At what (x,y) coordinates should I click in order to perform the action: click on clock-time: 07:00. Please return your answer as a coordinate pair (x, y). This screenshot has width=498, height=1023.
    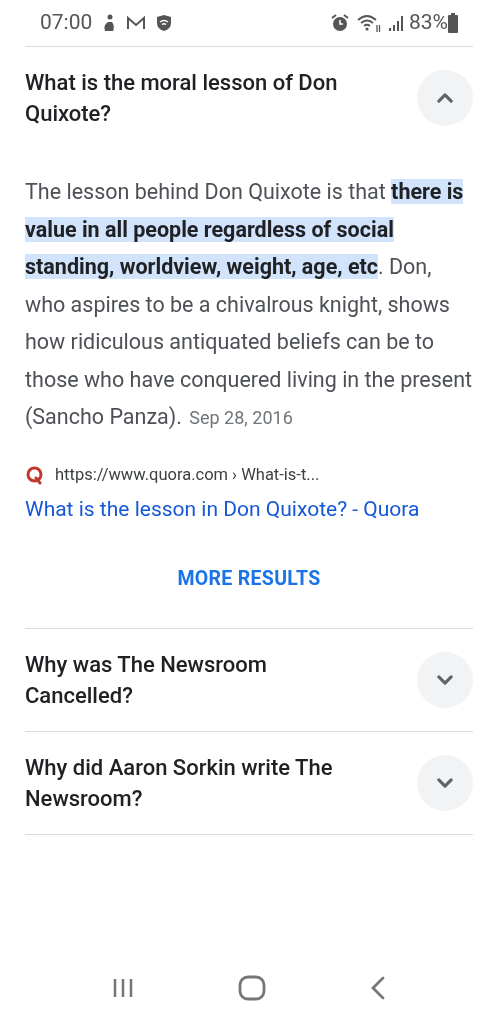
    Looking at the image, I should click on (66, 23).